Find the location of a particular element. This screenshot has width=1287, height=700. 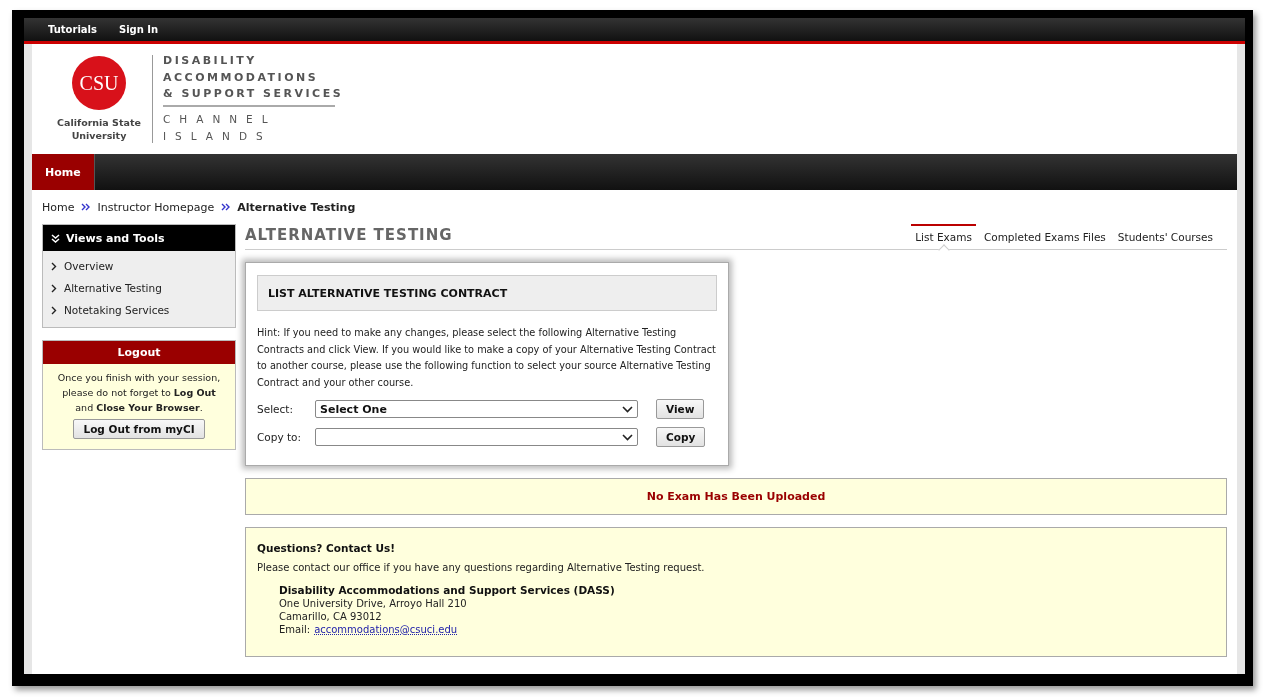

notice-text: No Exam Has Been Uploaded is located at coordinates (736, 496).